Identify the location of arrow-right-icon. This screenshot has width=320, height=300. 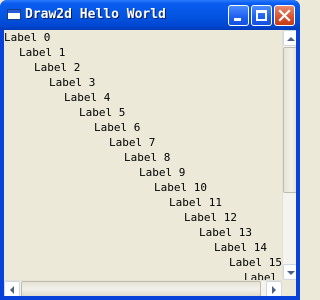
(274, 290).